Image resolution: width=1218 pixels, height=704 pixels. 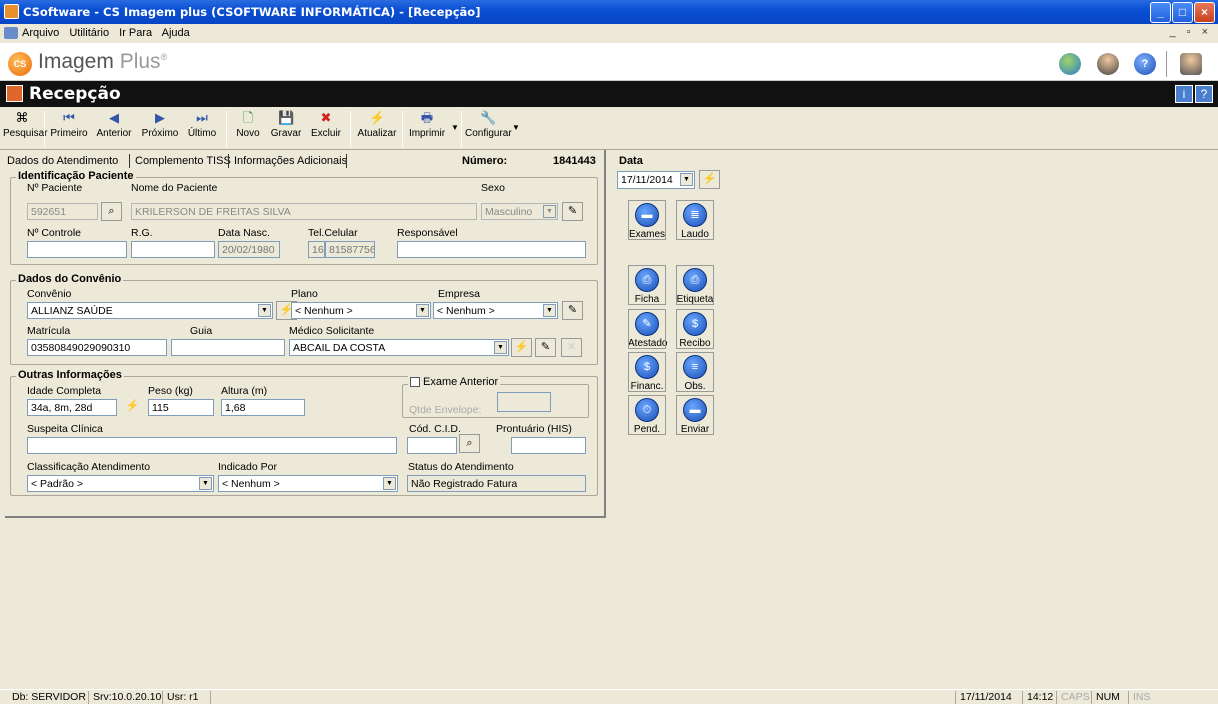 What do you see at coordinates (427, 125) in the screenshot?
I see `imprimir-button: 🖶 Imprimir` at bounding box center [427, 125].